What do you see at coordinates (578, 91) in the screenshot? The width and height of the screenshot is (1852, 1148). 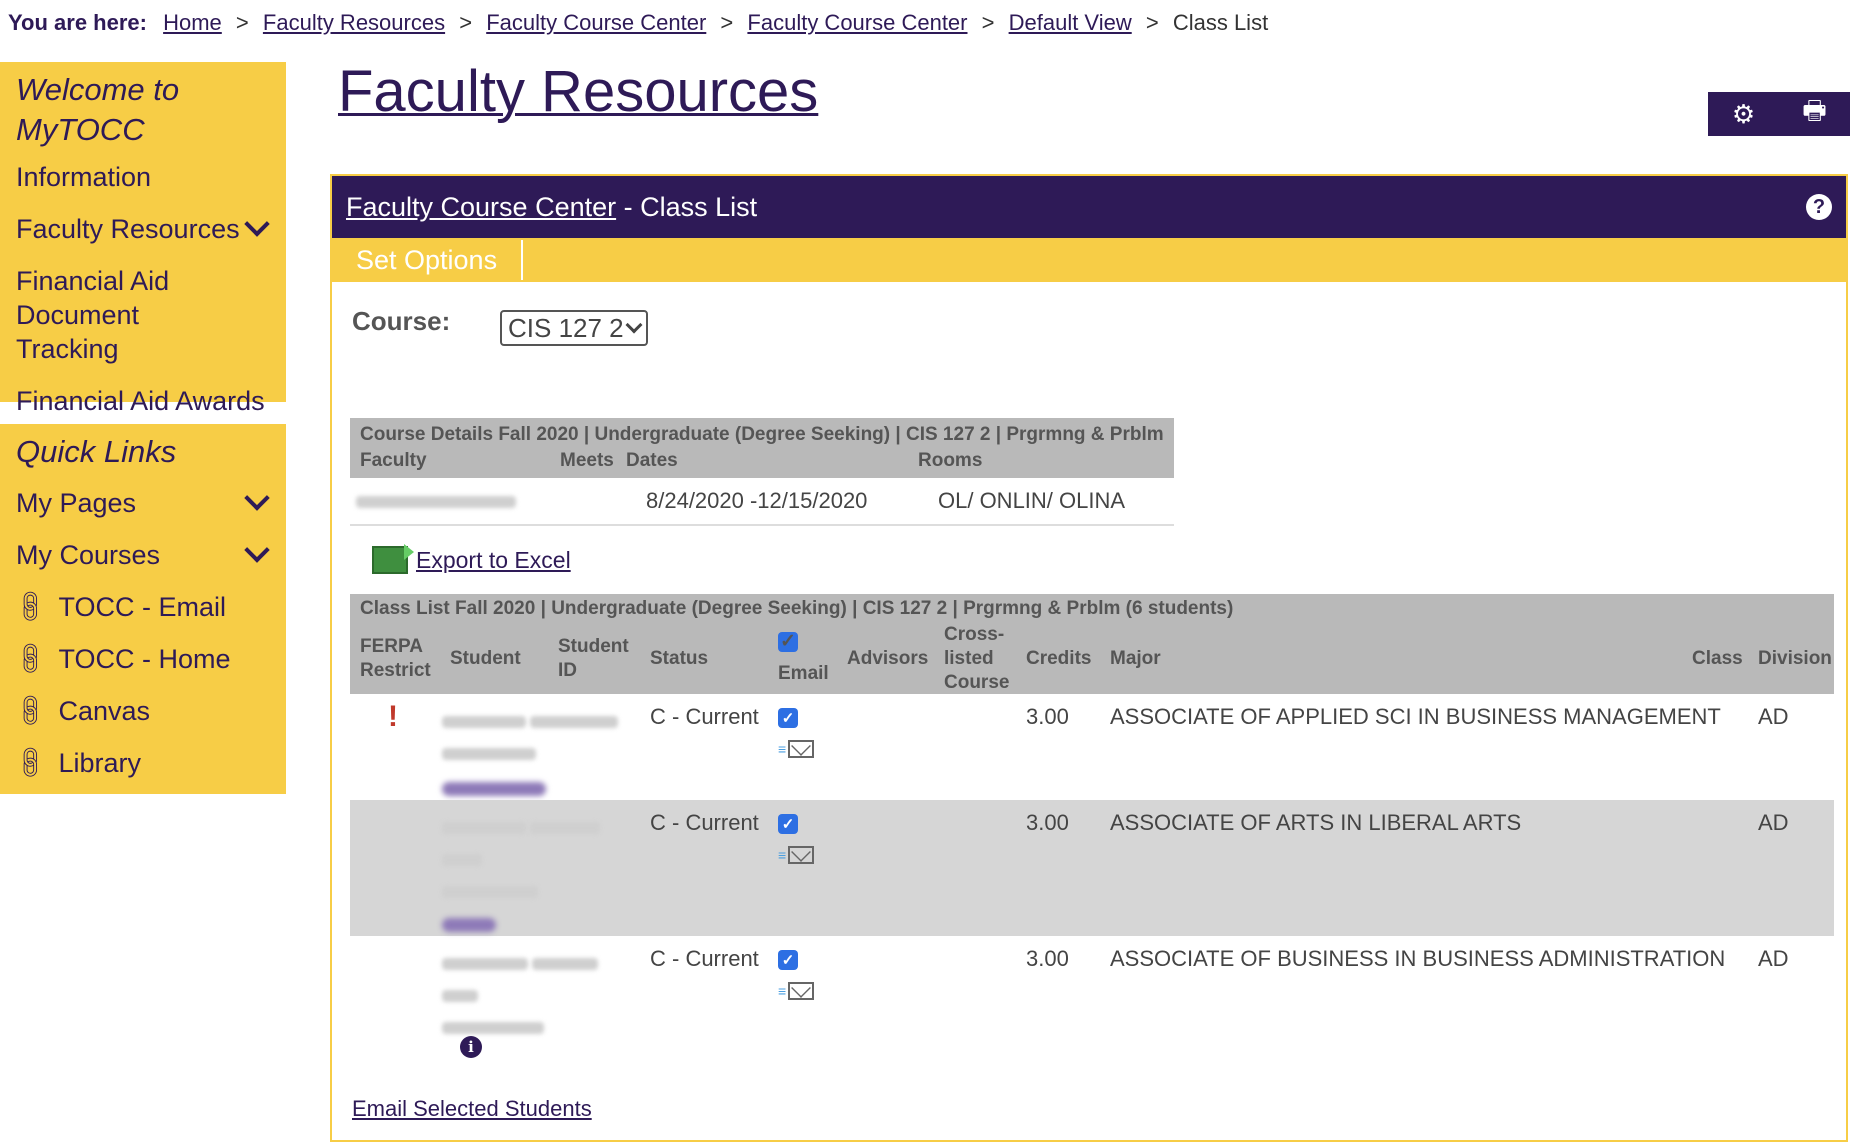 I see `page-title: Faculty Resources` at bounding box center [578, 91].